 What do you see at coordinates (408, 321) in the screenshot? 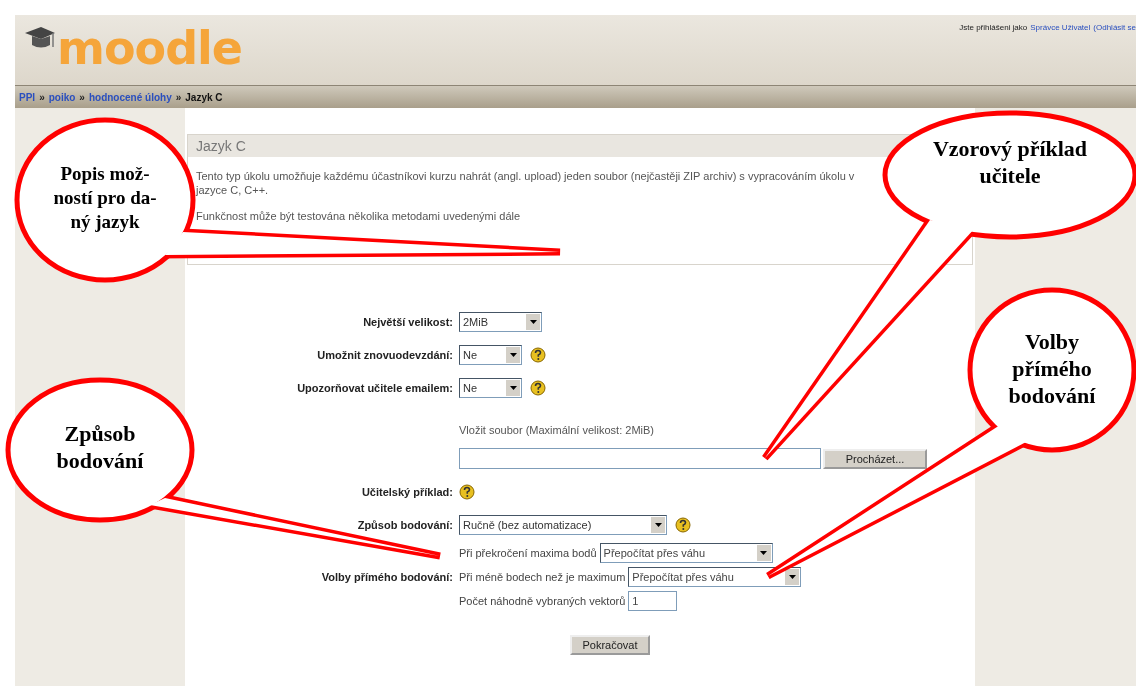
I see `field-label: Největší velikost:` at bounding box center [408, 321].